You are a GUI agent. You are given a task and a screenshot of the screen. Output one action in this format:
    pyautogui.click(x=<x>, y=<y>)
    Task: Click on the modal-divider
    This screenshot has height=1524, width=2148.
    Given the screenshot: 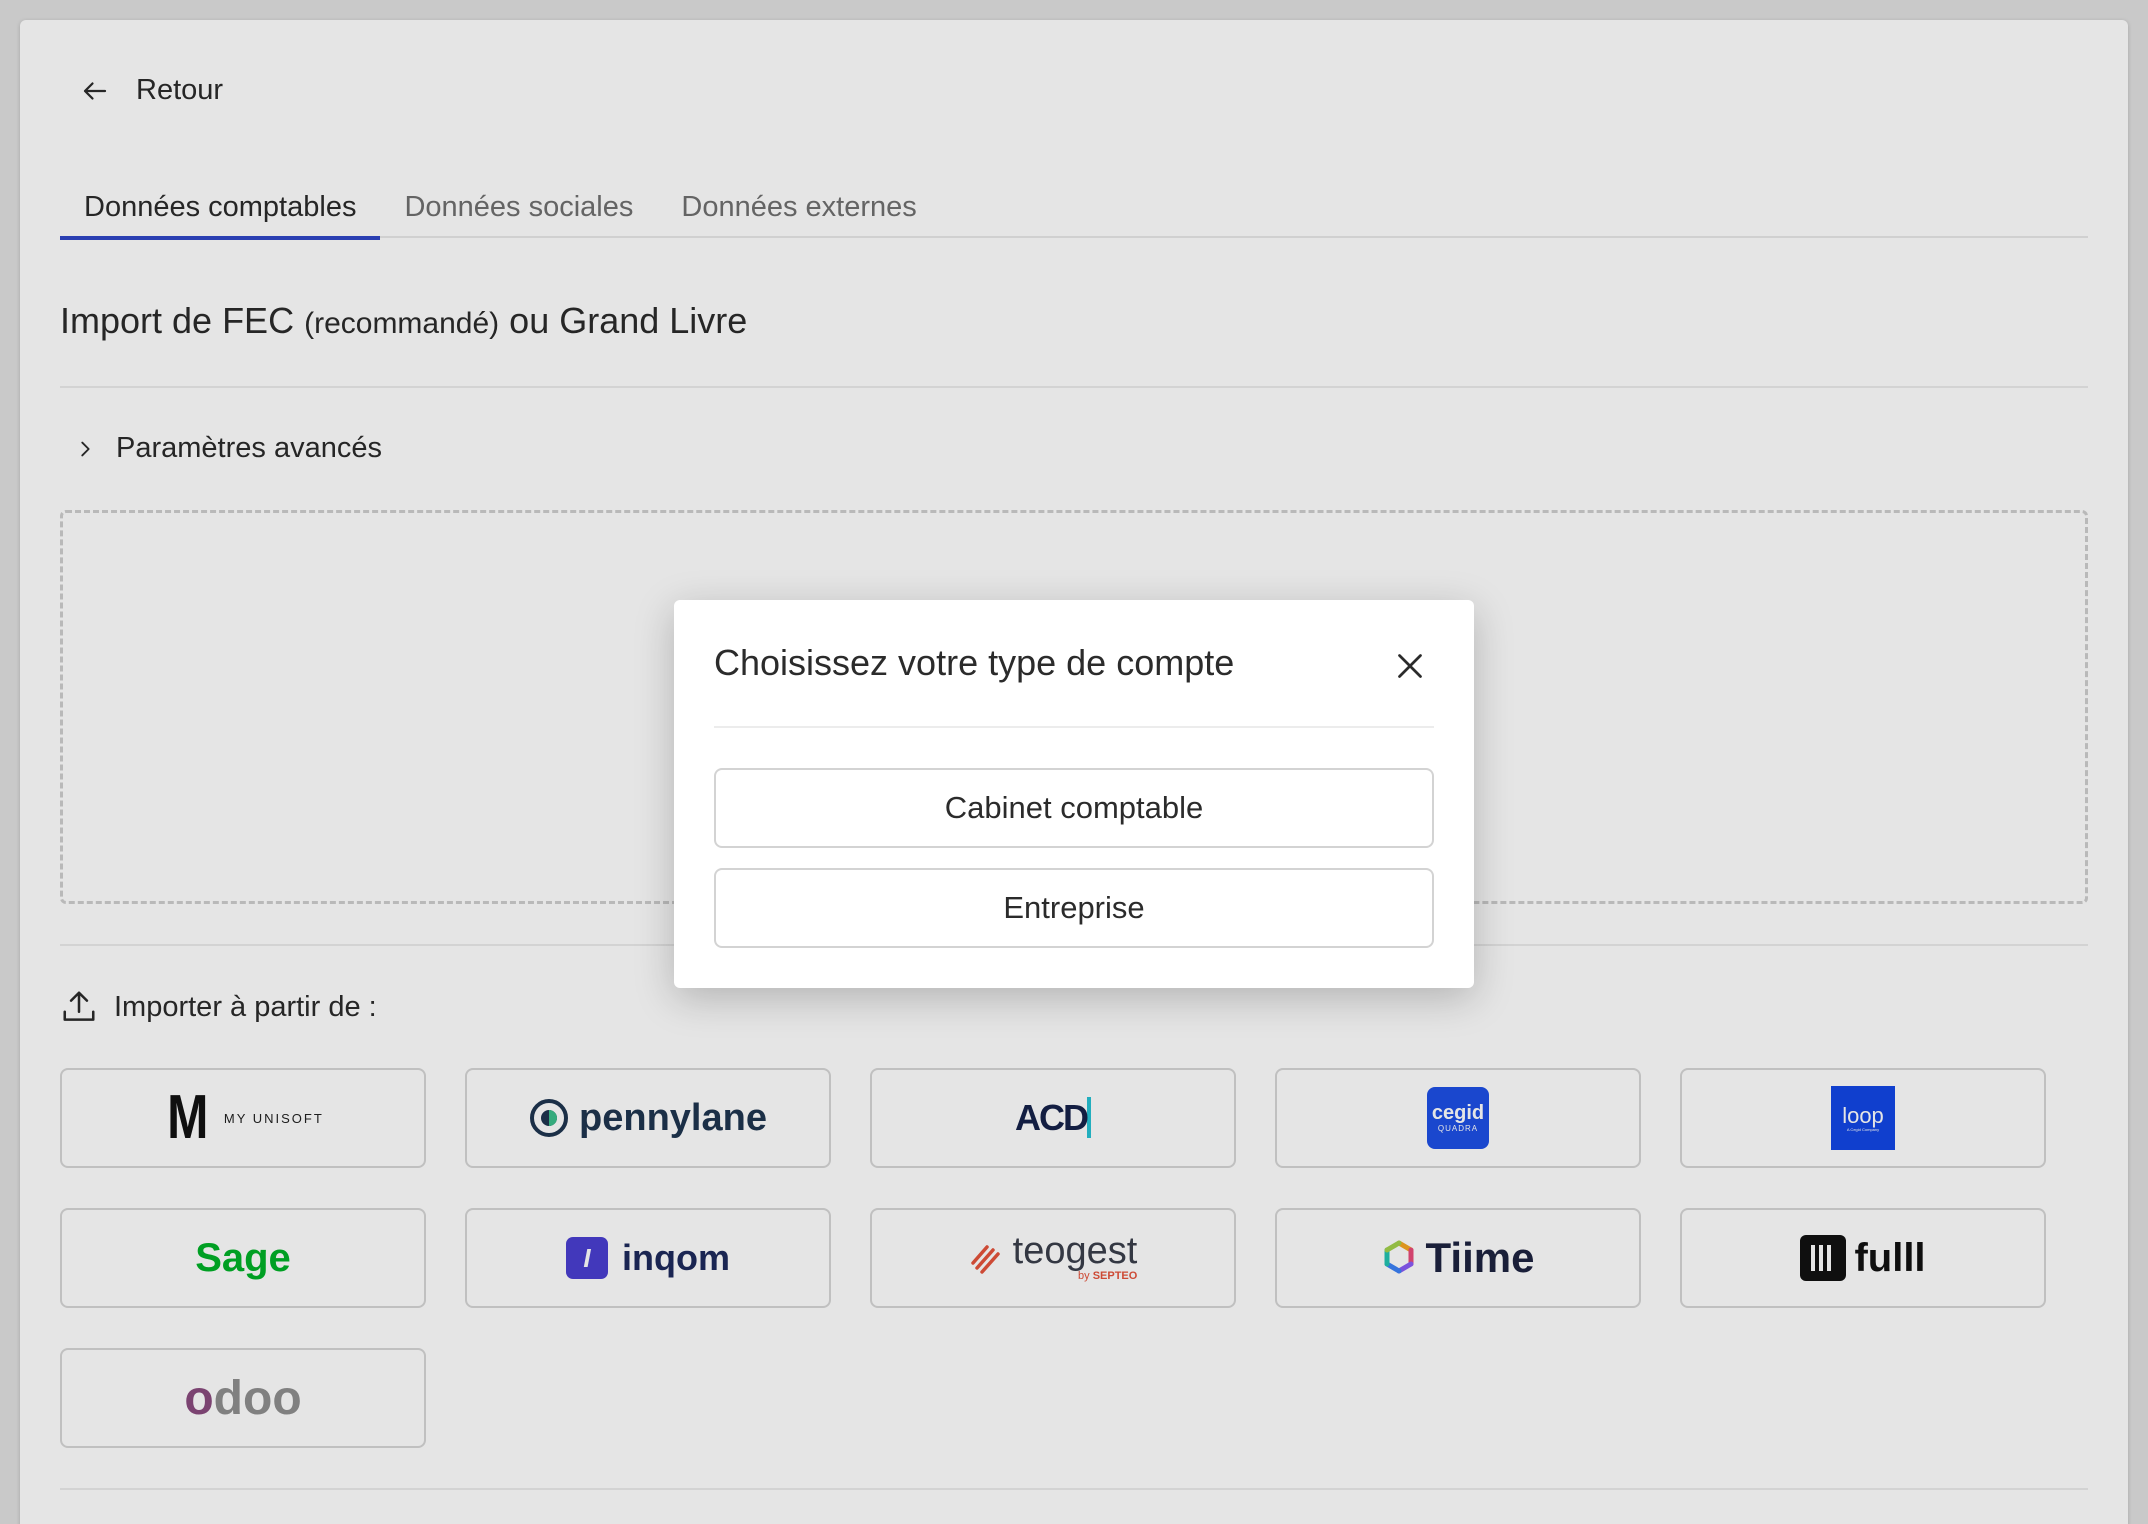 What is the action you would take?
    pyautogui.click(x=1074, y=727)
    